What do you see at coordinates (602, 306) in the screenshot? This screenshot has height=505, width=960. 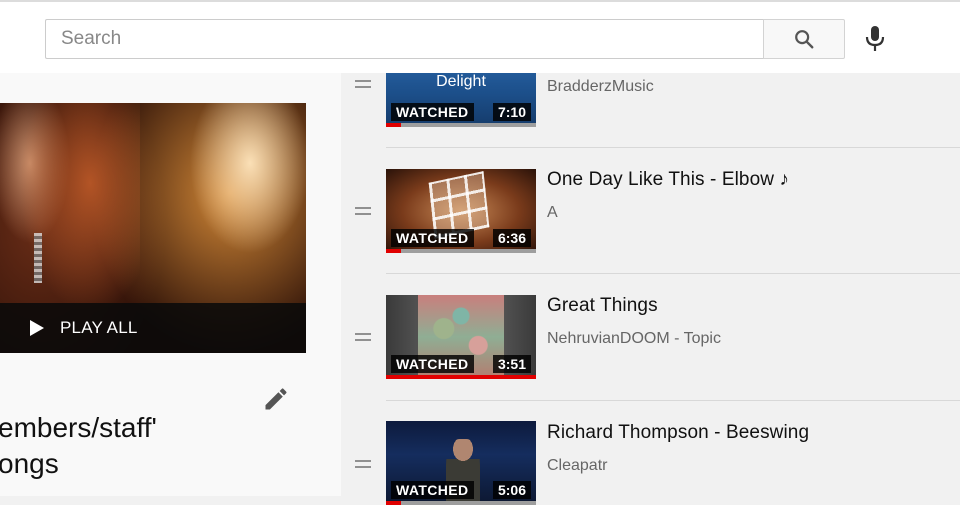 I see `video-title: Great Things` at bounding box center [602, 306].